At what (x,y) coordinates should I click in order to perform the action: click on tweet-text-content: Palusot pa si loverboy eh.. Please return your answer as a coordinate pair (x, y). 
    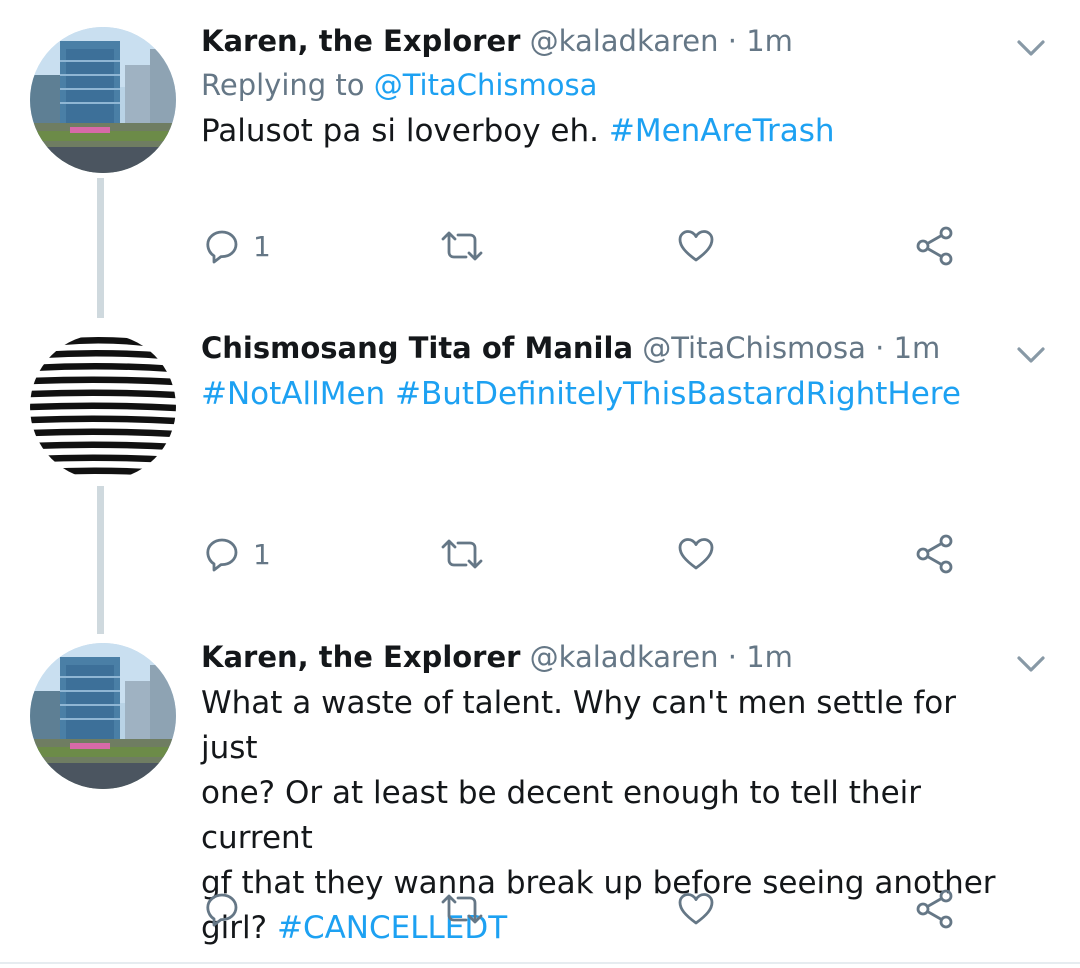
    Looking at the image, I should click on (400, 131).